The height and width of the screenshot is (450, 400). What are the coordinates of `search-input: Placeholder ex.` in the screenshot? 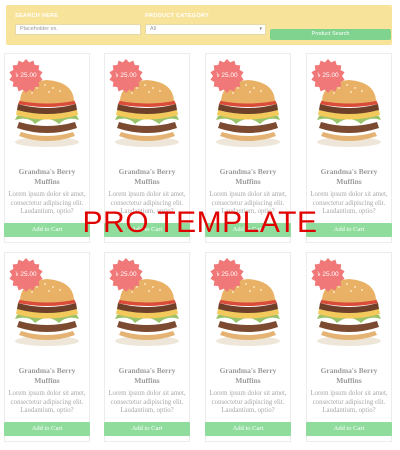 It's located at (78, 29).